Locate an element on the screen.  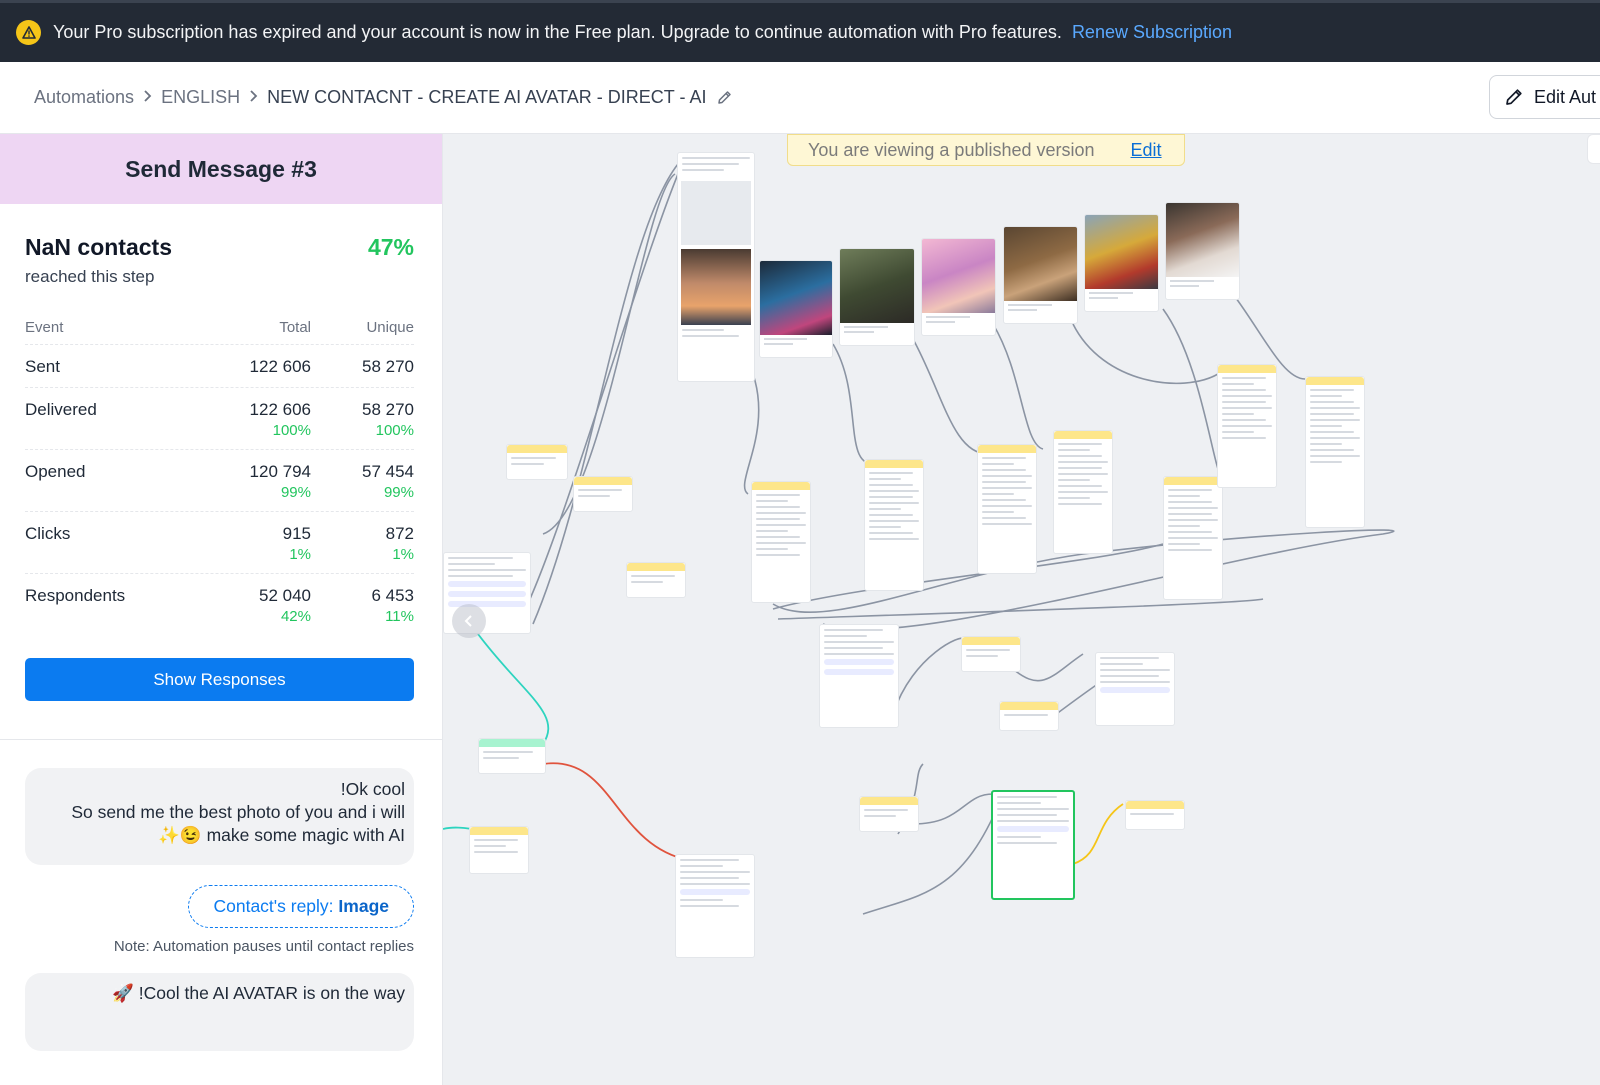
edit-automation-button: Edit Aut is located at coordinates (1544, 97).